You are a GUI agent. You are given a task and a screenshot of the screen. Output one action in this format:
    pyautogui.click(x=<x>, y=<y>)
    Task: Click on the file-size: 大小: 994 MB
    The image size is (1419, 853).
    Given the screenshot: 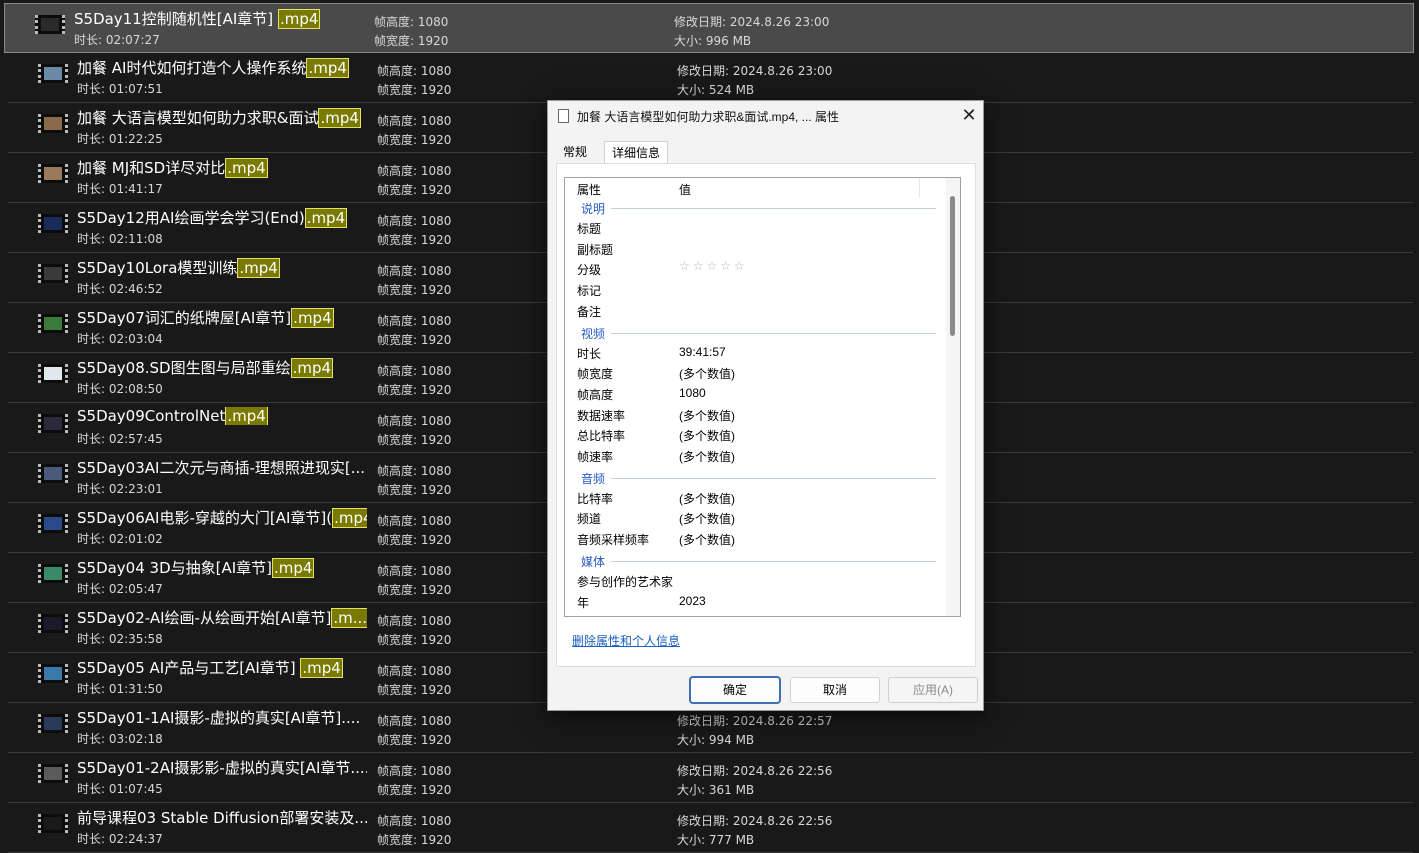 What is the action you would take?
    pyautogui.click(x=716, y=740)
    